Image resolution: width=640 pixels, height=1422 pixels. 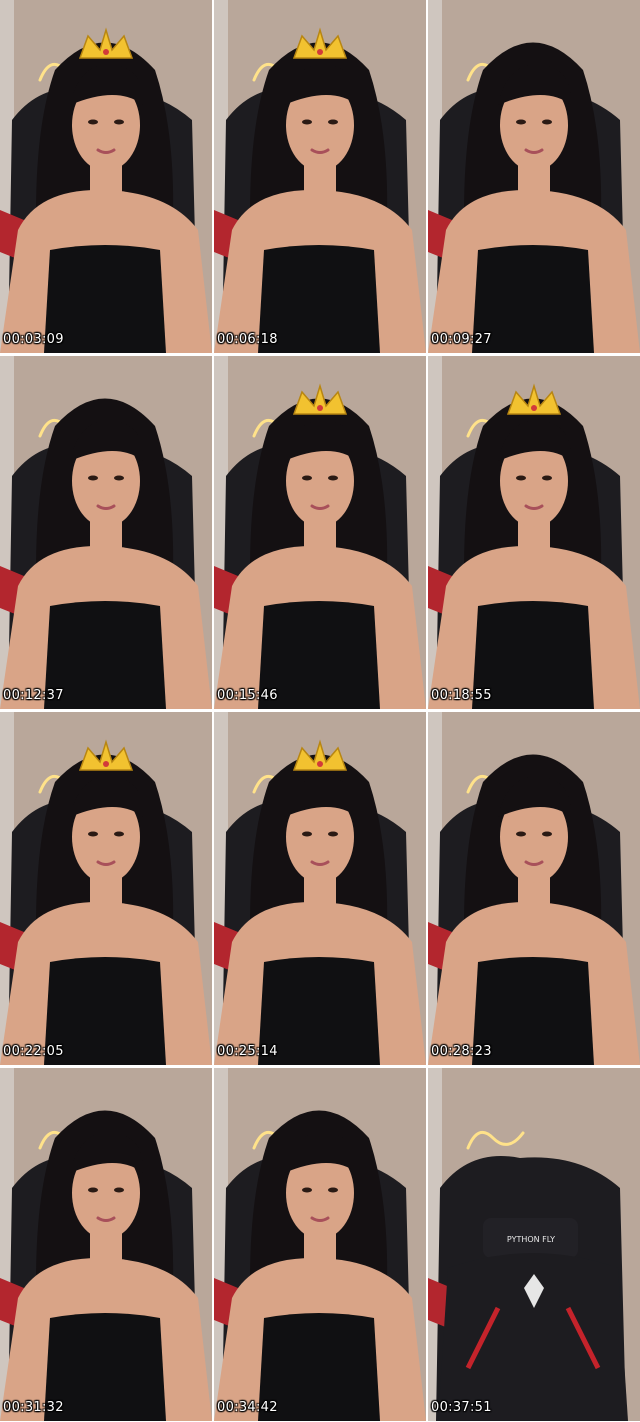 I want to click on frame-3: 00:09:27, so click(x=534, y=176).